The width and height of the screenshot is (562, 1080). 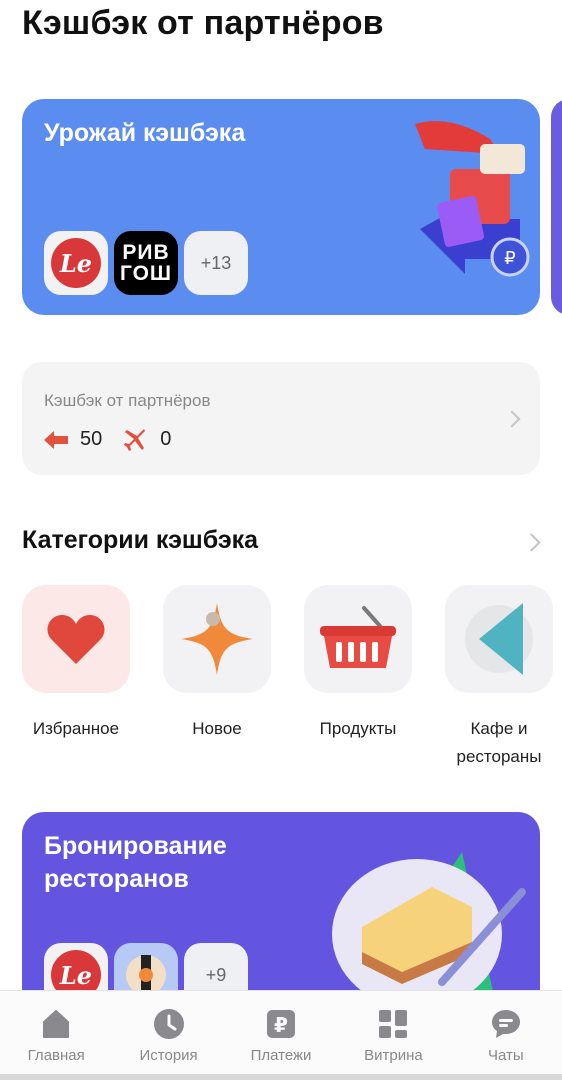 I want to click on heart-icon, so click(x=76, y=639).